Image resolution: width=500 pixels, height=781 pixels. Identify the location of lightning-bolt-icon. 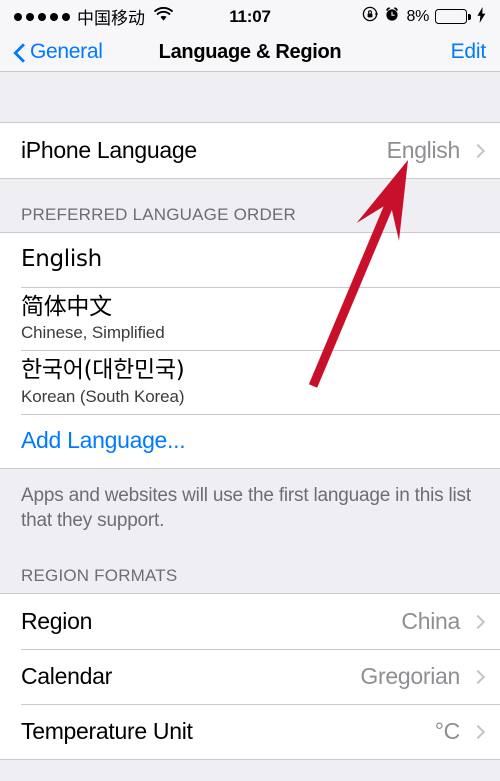
(481, 16).